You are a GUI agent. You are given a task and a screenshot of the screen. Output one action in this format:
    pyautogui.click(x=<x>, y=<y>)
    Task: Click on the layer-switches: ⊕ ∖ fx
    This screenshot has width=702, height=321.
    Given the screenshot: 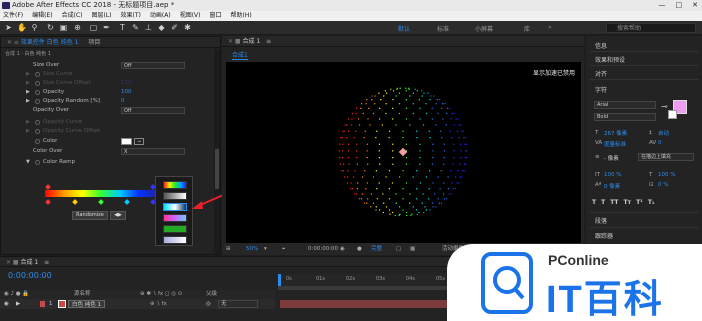 What is the action you would take?
    pyautogui.click(x=158, y=304)
    